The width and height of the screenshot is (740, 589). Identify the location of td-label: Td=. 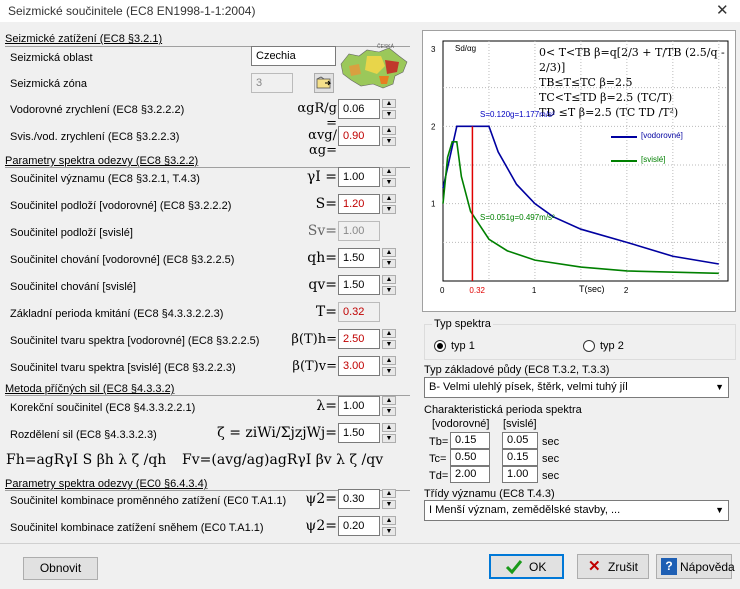
(439, 476).